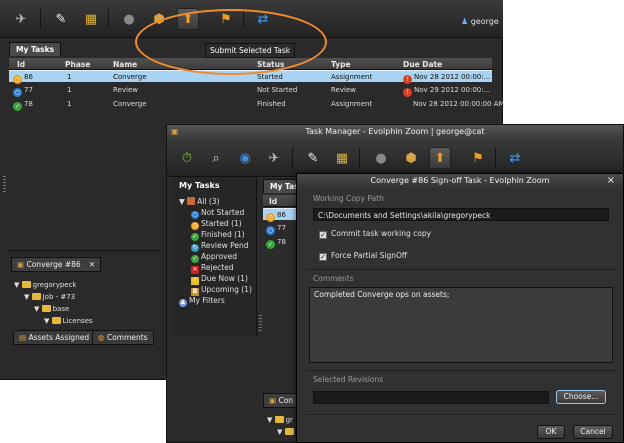 This screenshot has width=624, height=443. I want to click on tree-item: ▼, so click(286, 432).